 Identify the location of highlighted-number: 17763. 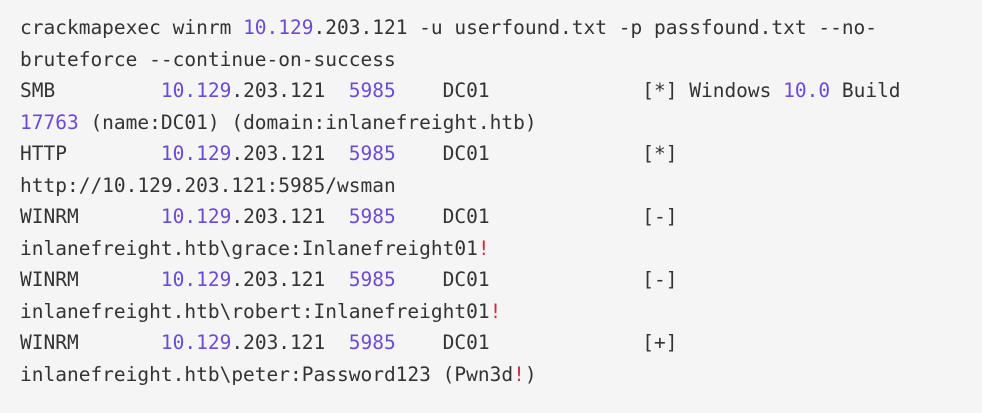
(49, 122).